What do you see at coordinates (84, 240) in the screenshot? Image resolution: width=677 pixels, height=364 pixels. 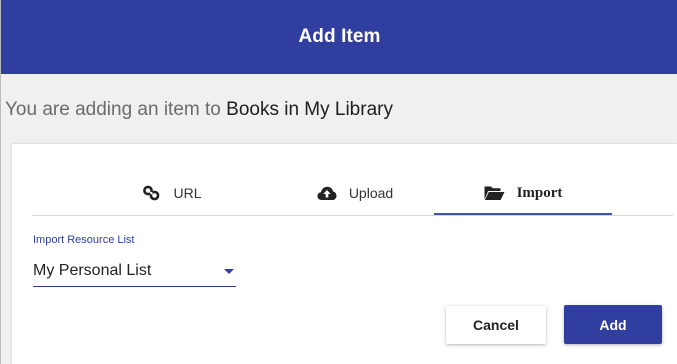 I see `import-resource-list-label: Import Resource List` at bounding box center [84, 240].